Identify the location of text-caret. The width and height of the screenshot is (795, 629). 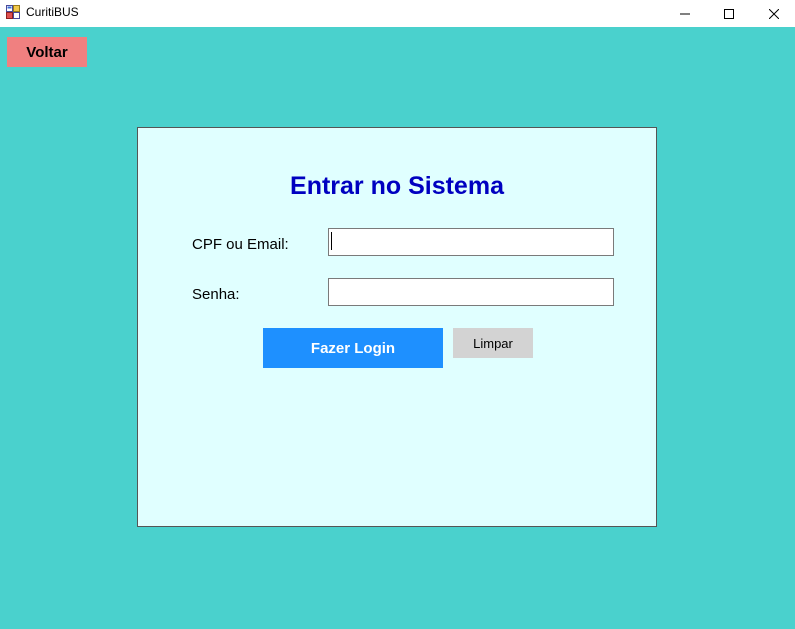
(331, 241).